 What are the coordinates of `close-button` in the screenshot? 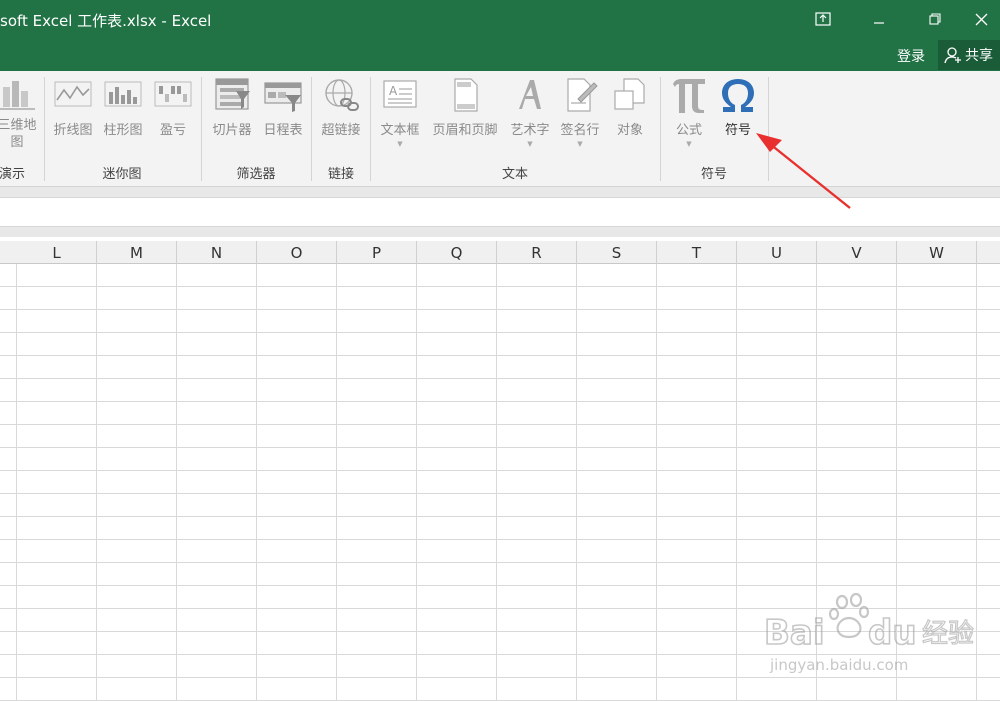 It's located at (981, 19).